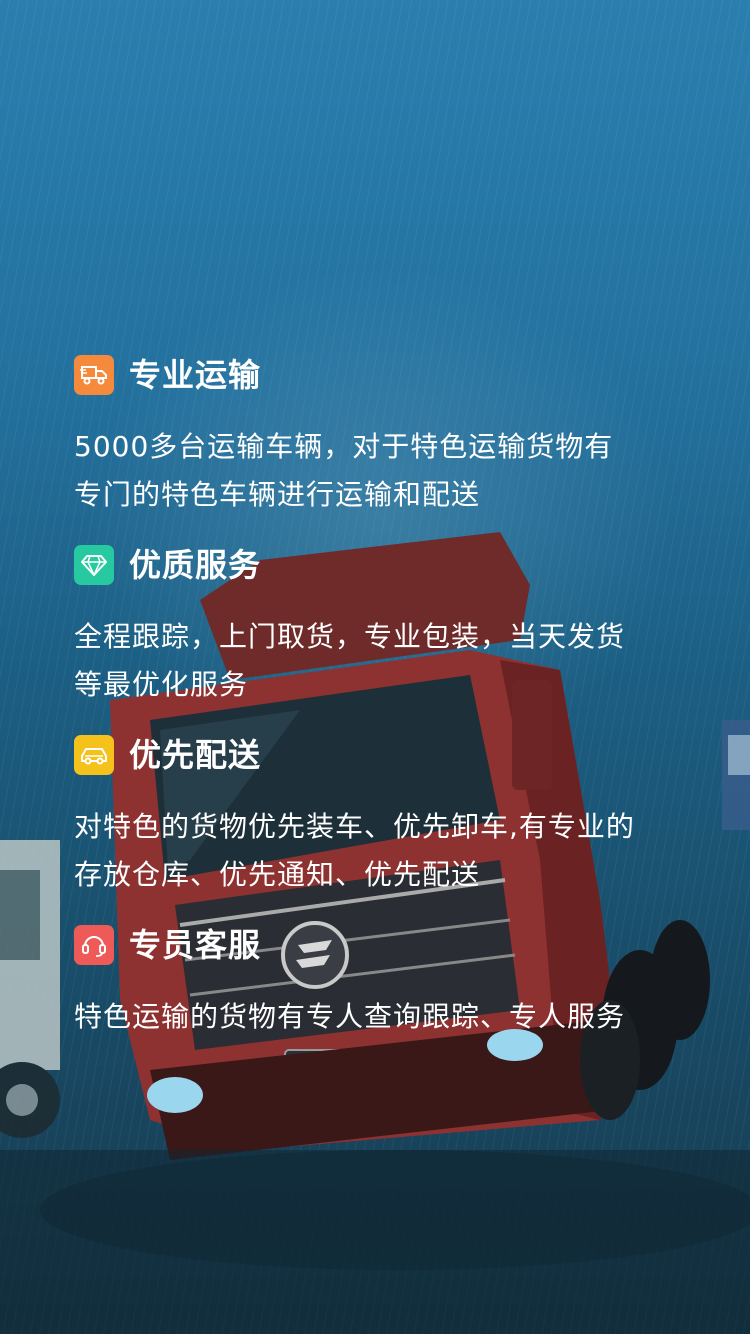  I want to click on feature-dedicated-support: 专员客服 特色运输的货物有专人查询跟踪、专人服务, so click(394, 983).